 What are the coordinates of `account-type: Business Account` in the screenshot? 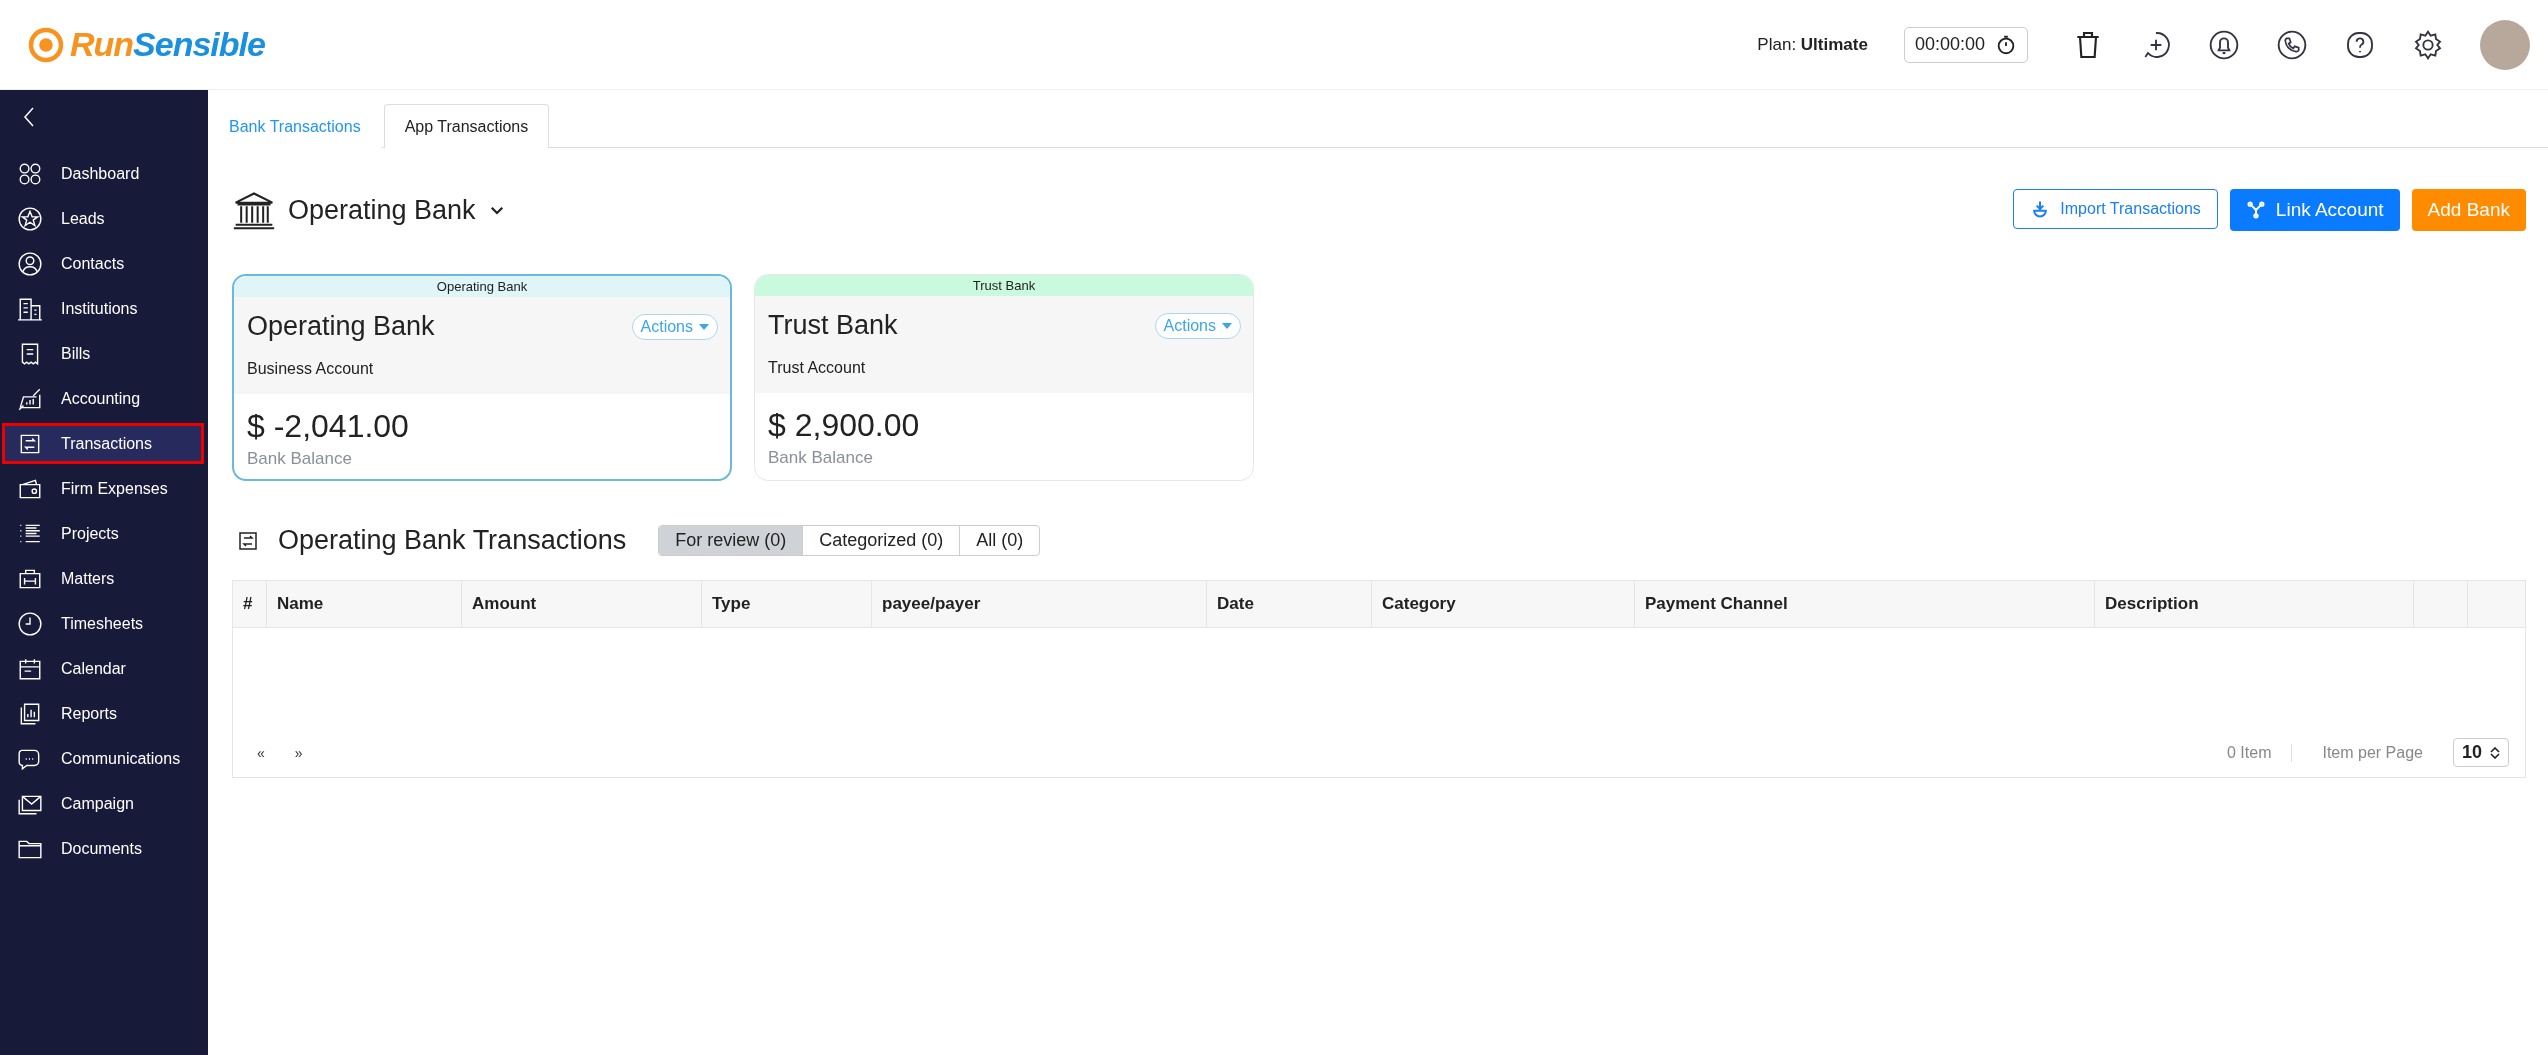 It's located at (311, 369).